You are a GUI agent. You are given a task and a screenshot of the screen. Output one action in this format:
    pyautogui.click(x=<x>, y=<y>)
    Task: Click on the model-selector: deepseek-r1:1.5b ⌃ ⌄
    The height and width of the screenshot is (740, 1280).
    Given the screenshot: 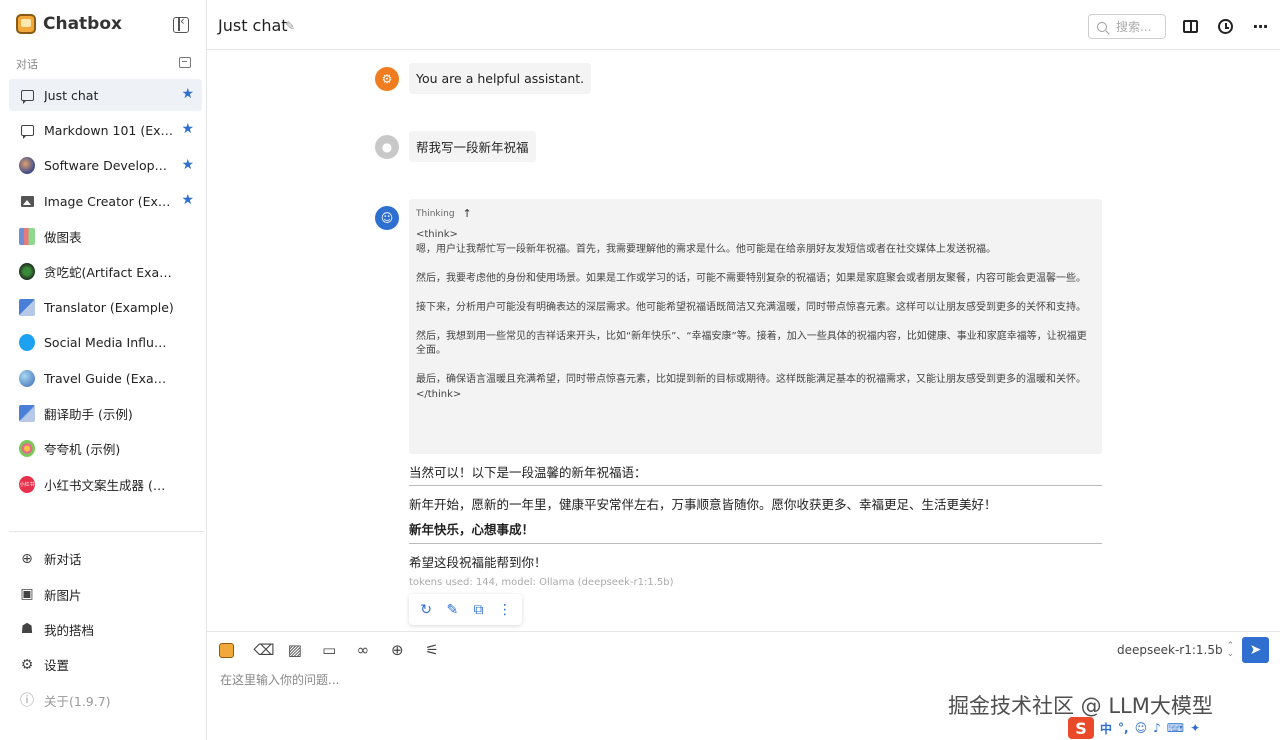 What is the action you would take?
    pyautogui.click(x=1176, y=650)
    